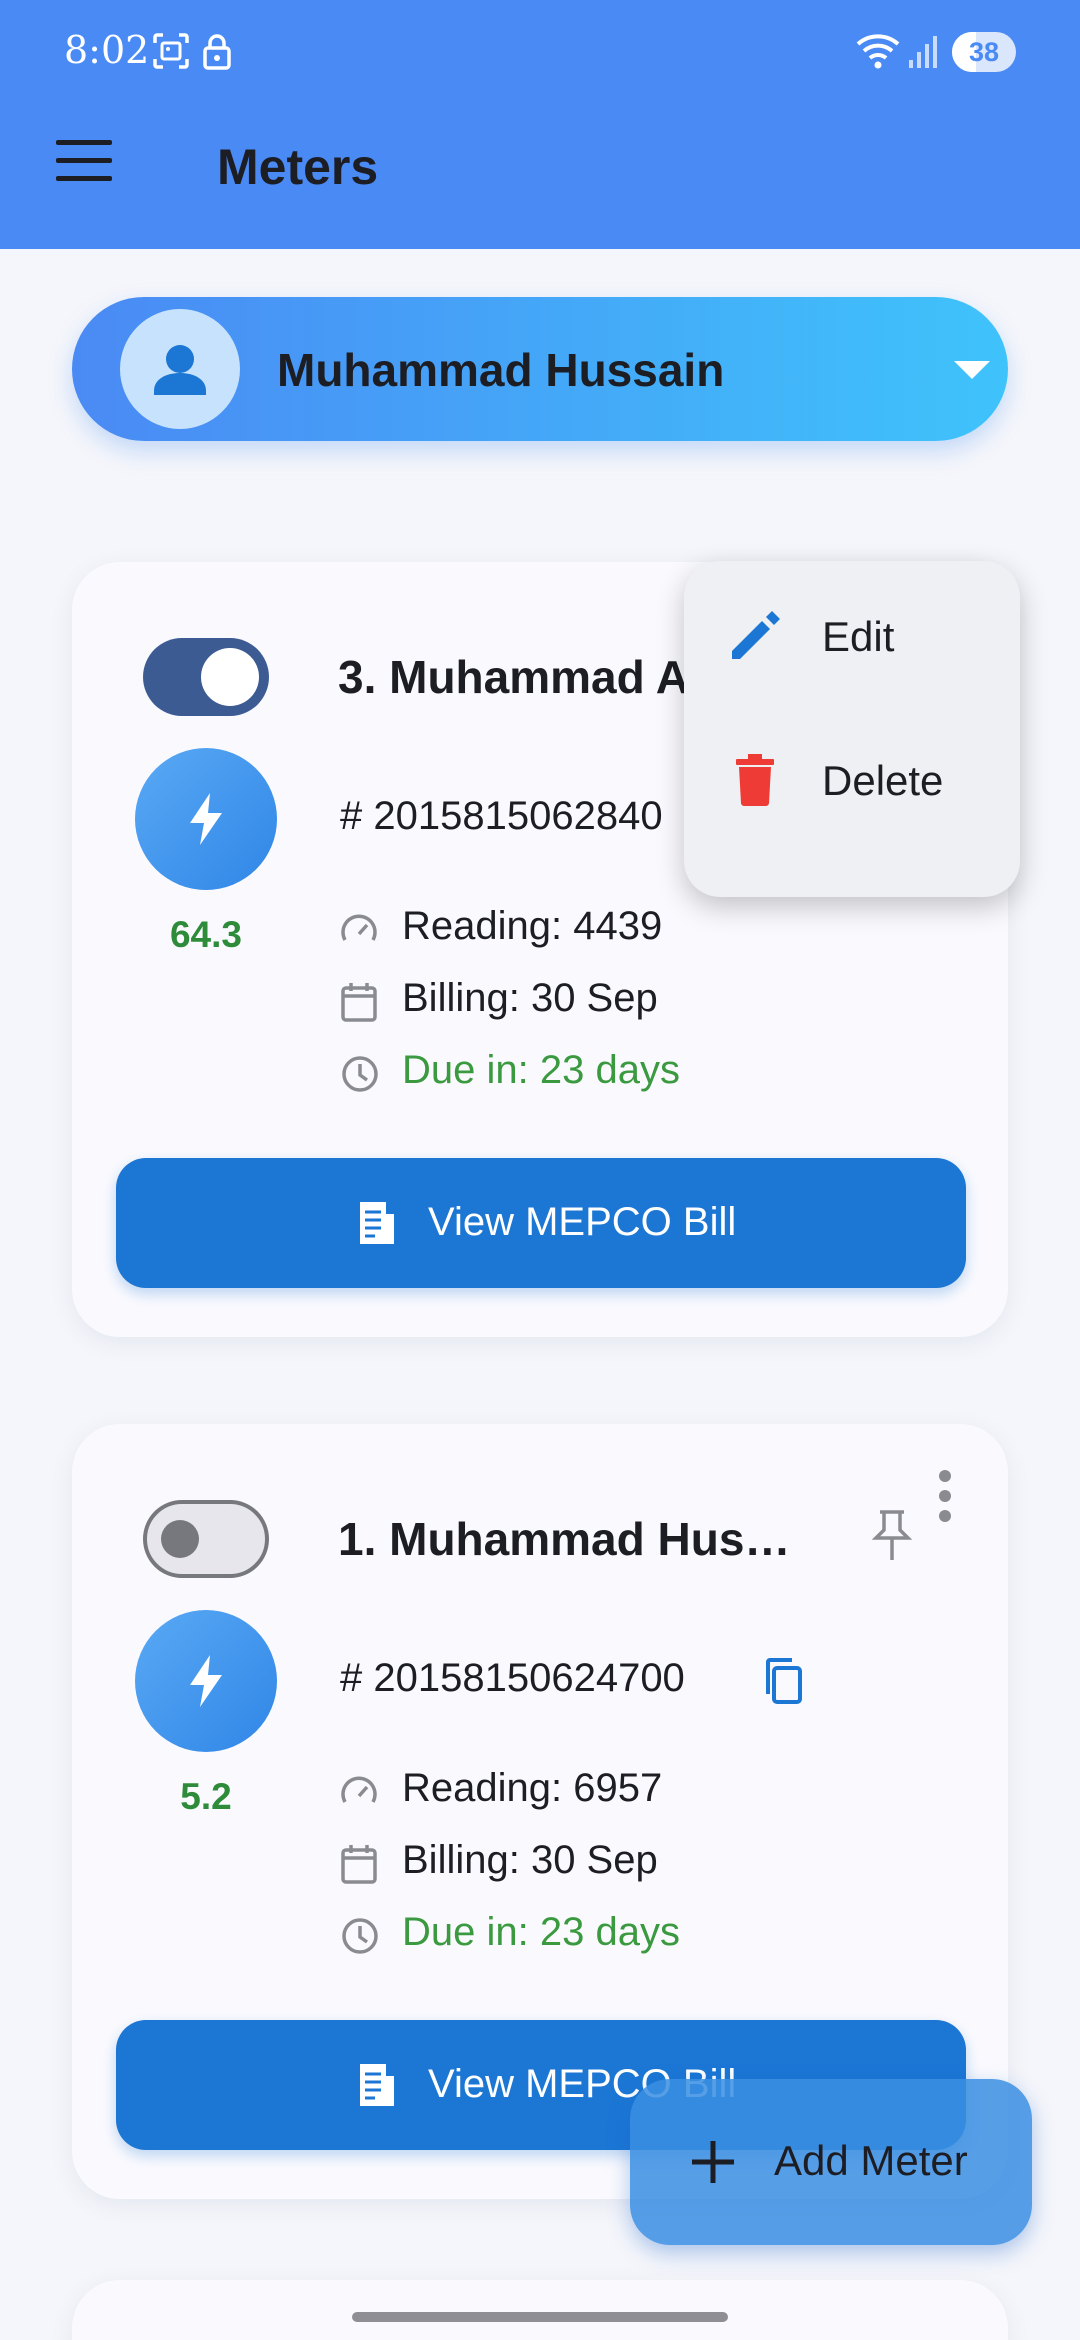  I want to click on user-name: Muhammad Hussain, so click(501, 370).